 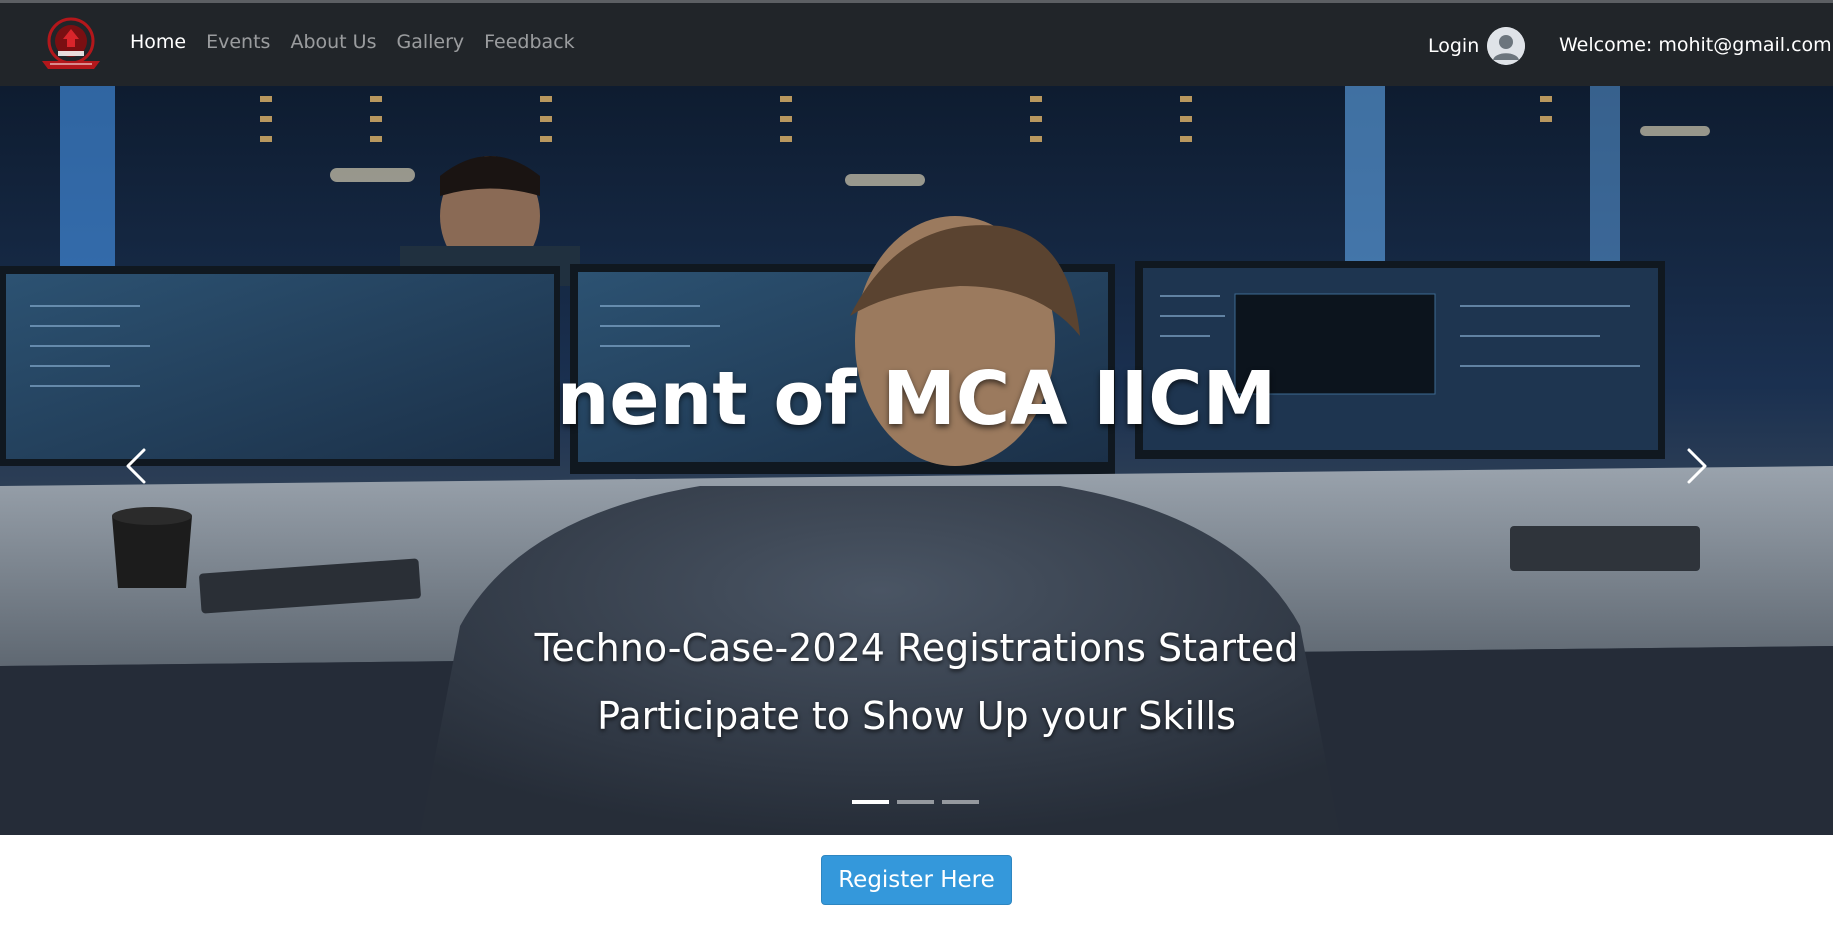 I want to click on welcome-user-text: Welcome: mohit@gmail.com, so click(x=1695, y=45).